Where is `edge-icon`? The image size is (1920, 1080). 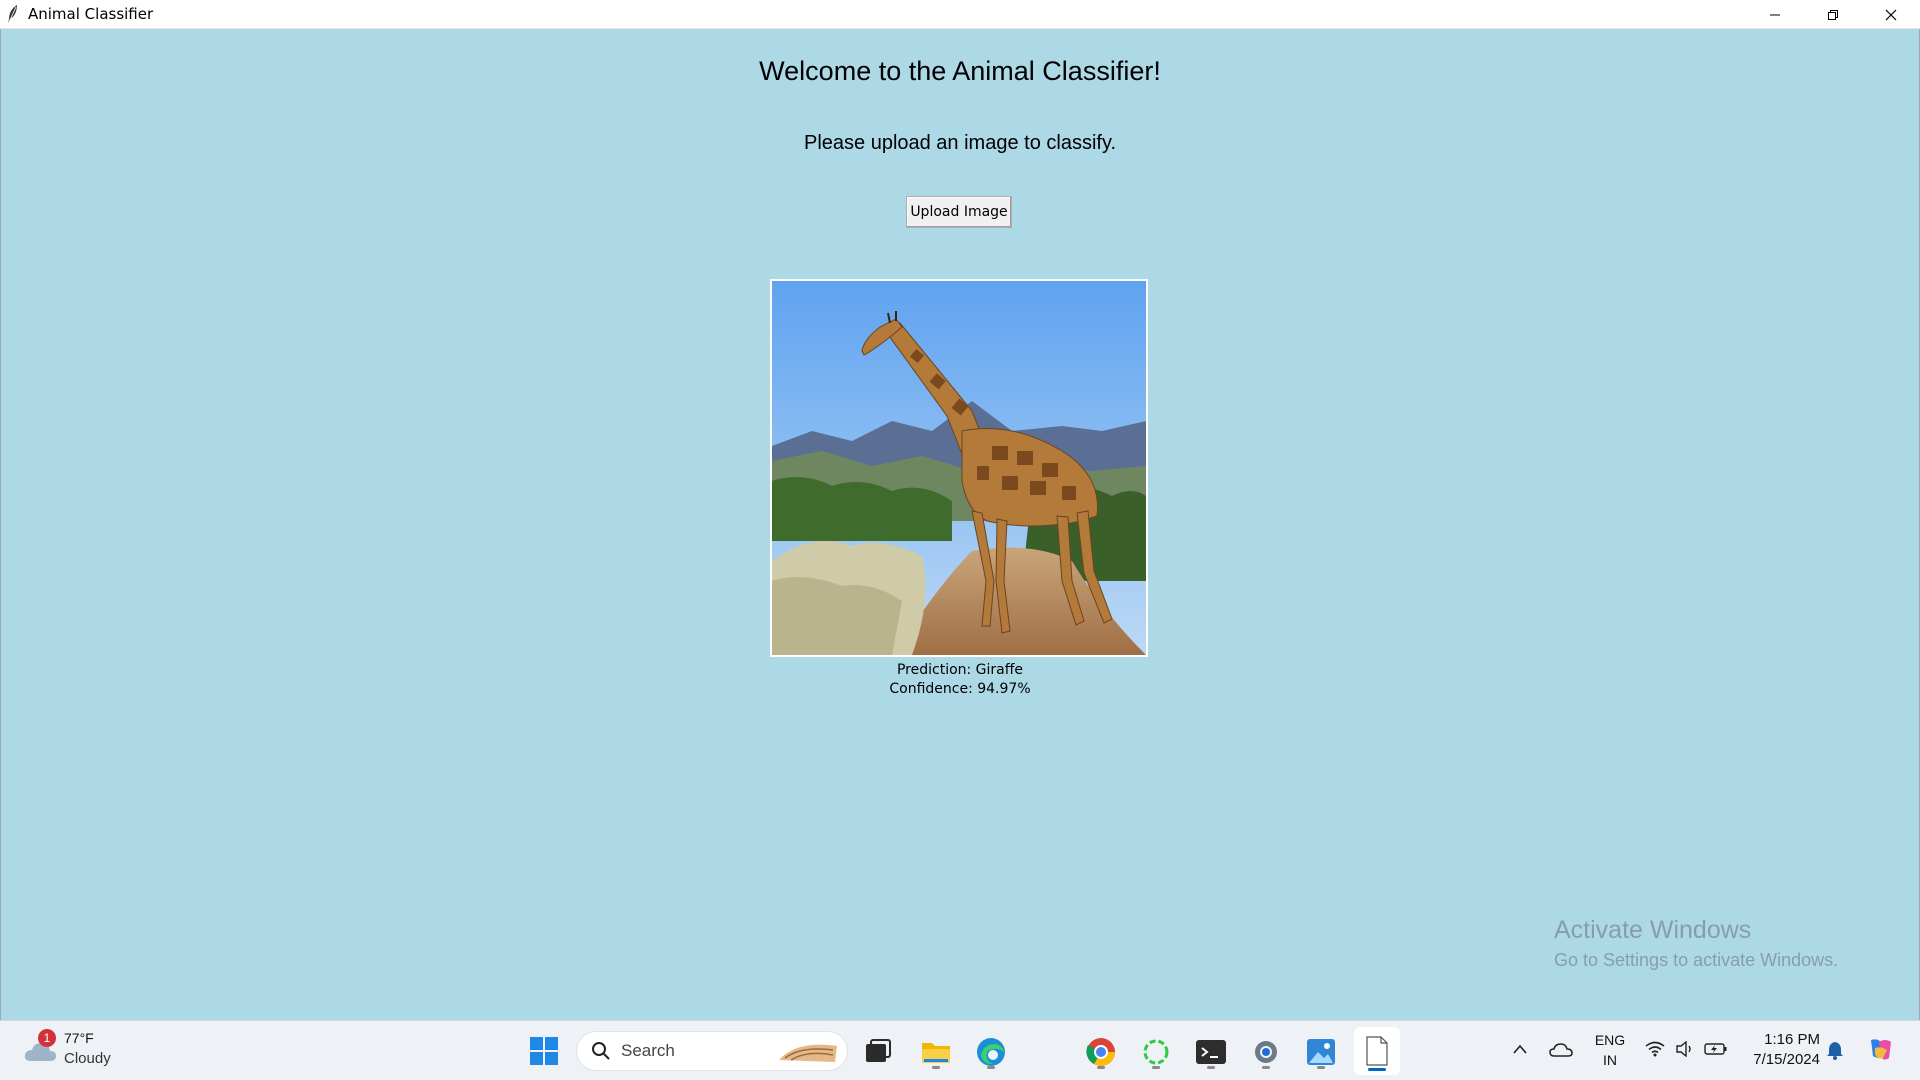 edge-icon is located at coordinates (991, 1052).